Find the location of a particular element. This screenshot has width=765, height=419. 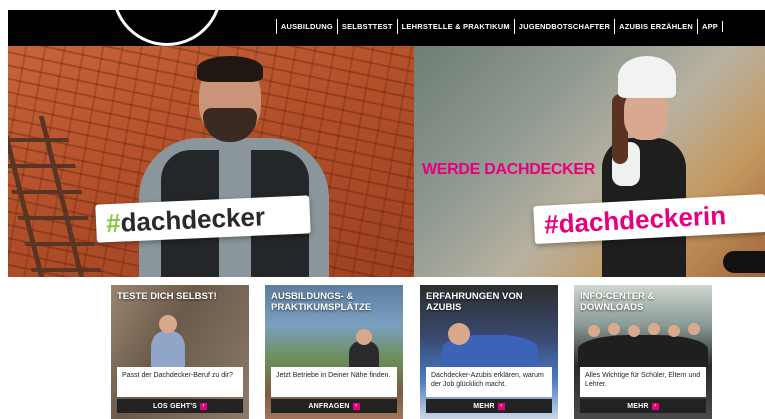

nav-divider is located at coordinates (722, 26).